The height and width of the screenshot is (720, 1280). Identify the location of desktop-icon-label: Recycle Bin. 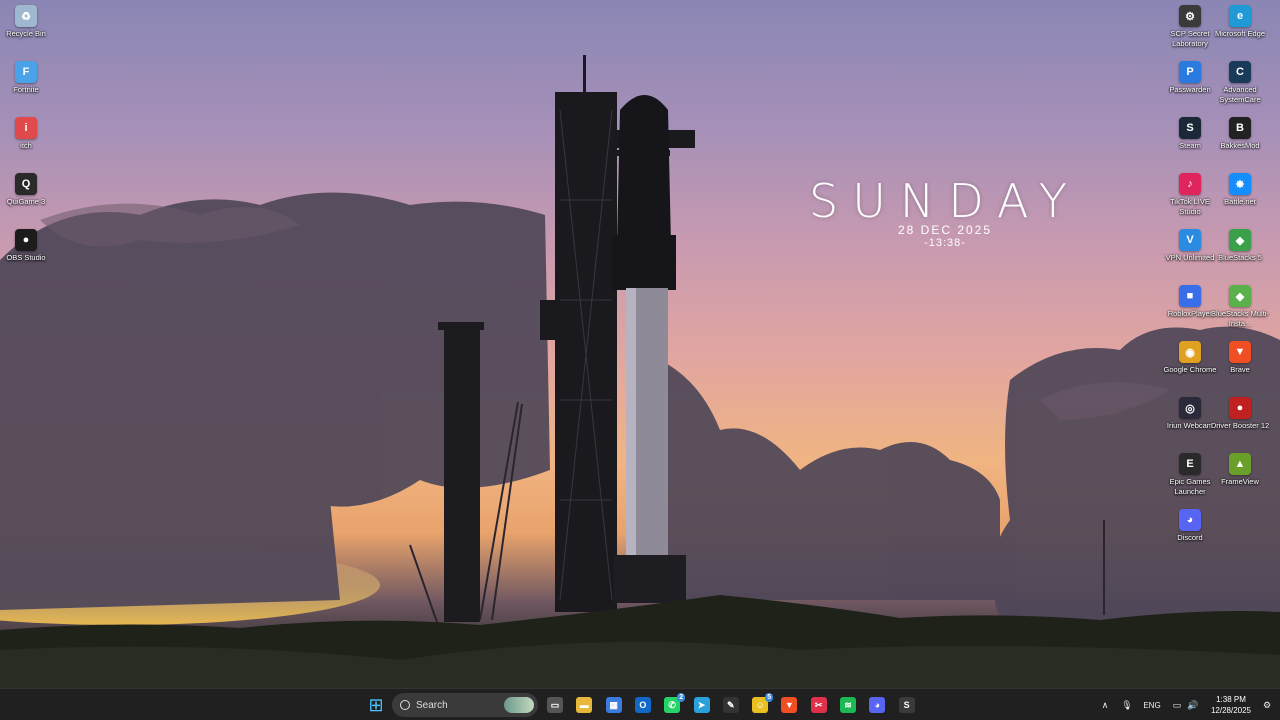
(26, 33).